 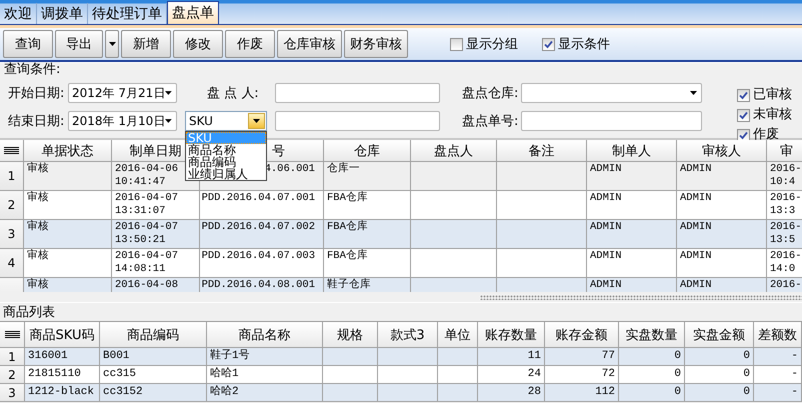 I want to click on field-label: 盘点单号:, so click(x=491, y=121).